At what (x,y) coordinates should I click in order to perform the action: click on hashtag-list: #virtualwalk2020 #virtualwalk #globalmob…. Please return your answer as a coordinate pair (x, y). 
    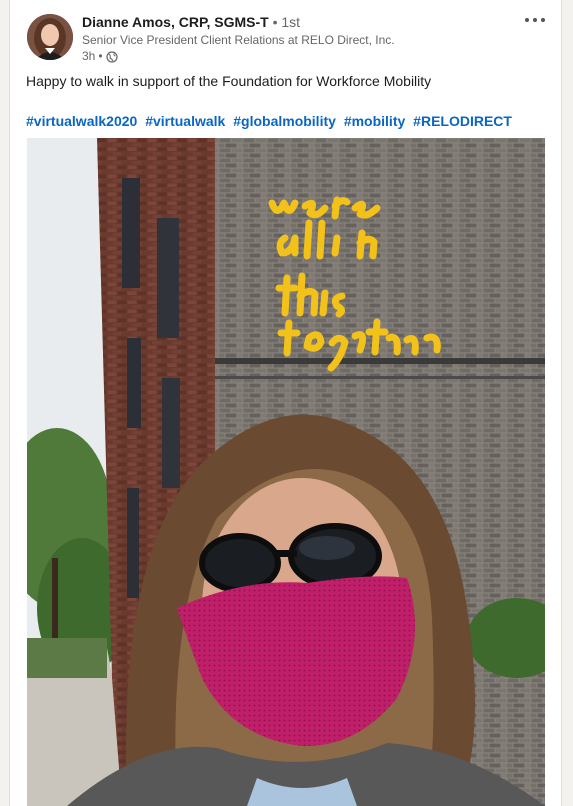
    Looking at the image, I should click on (286, 121).